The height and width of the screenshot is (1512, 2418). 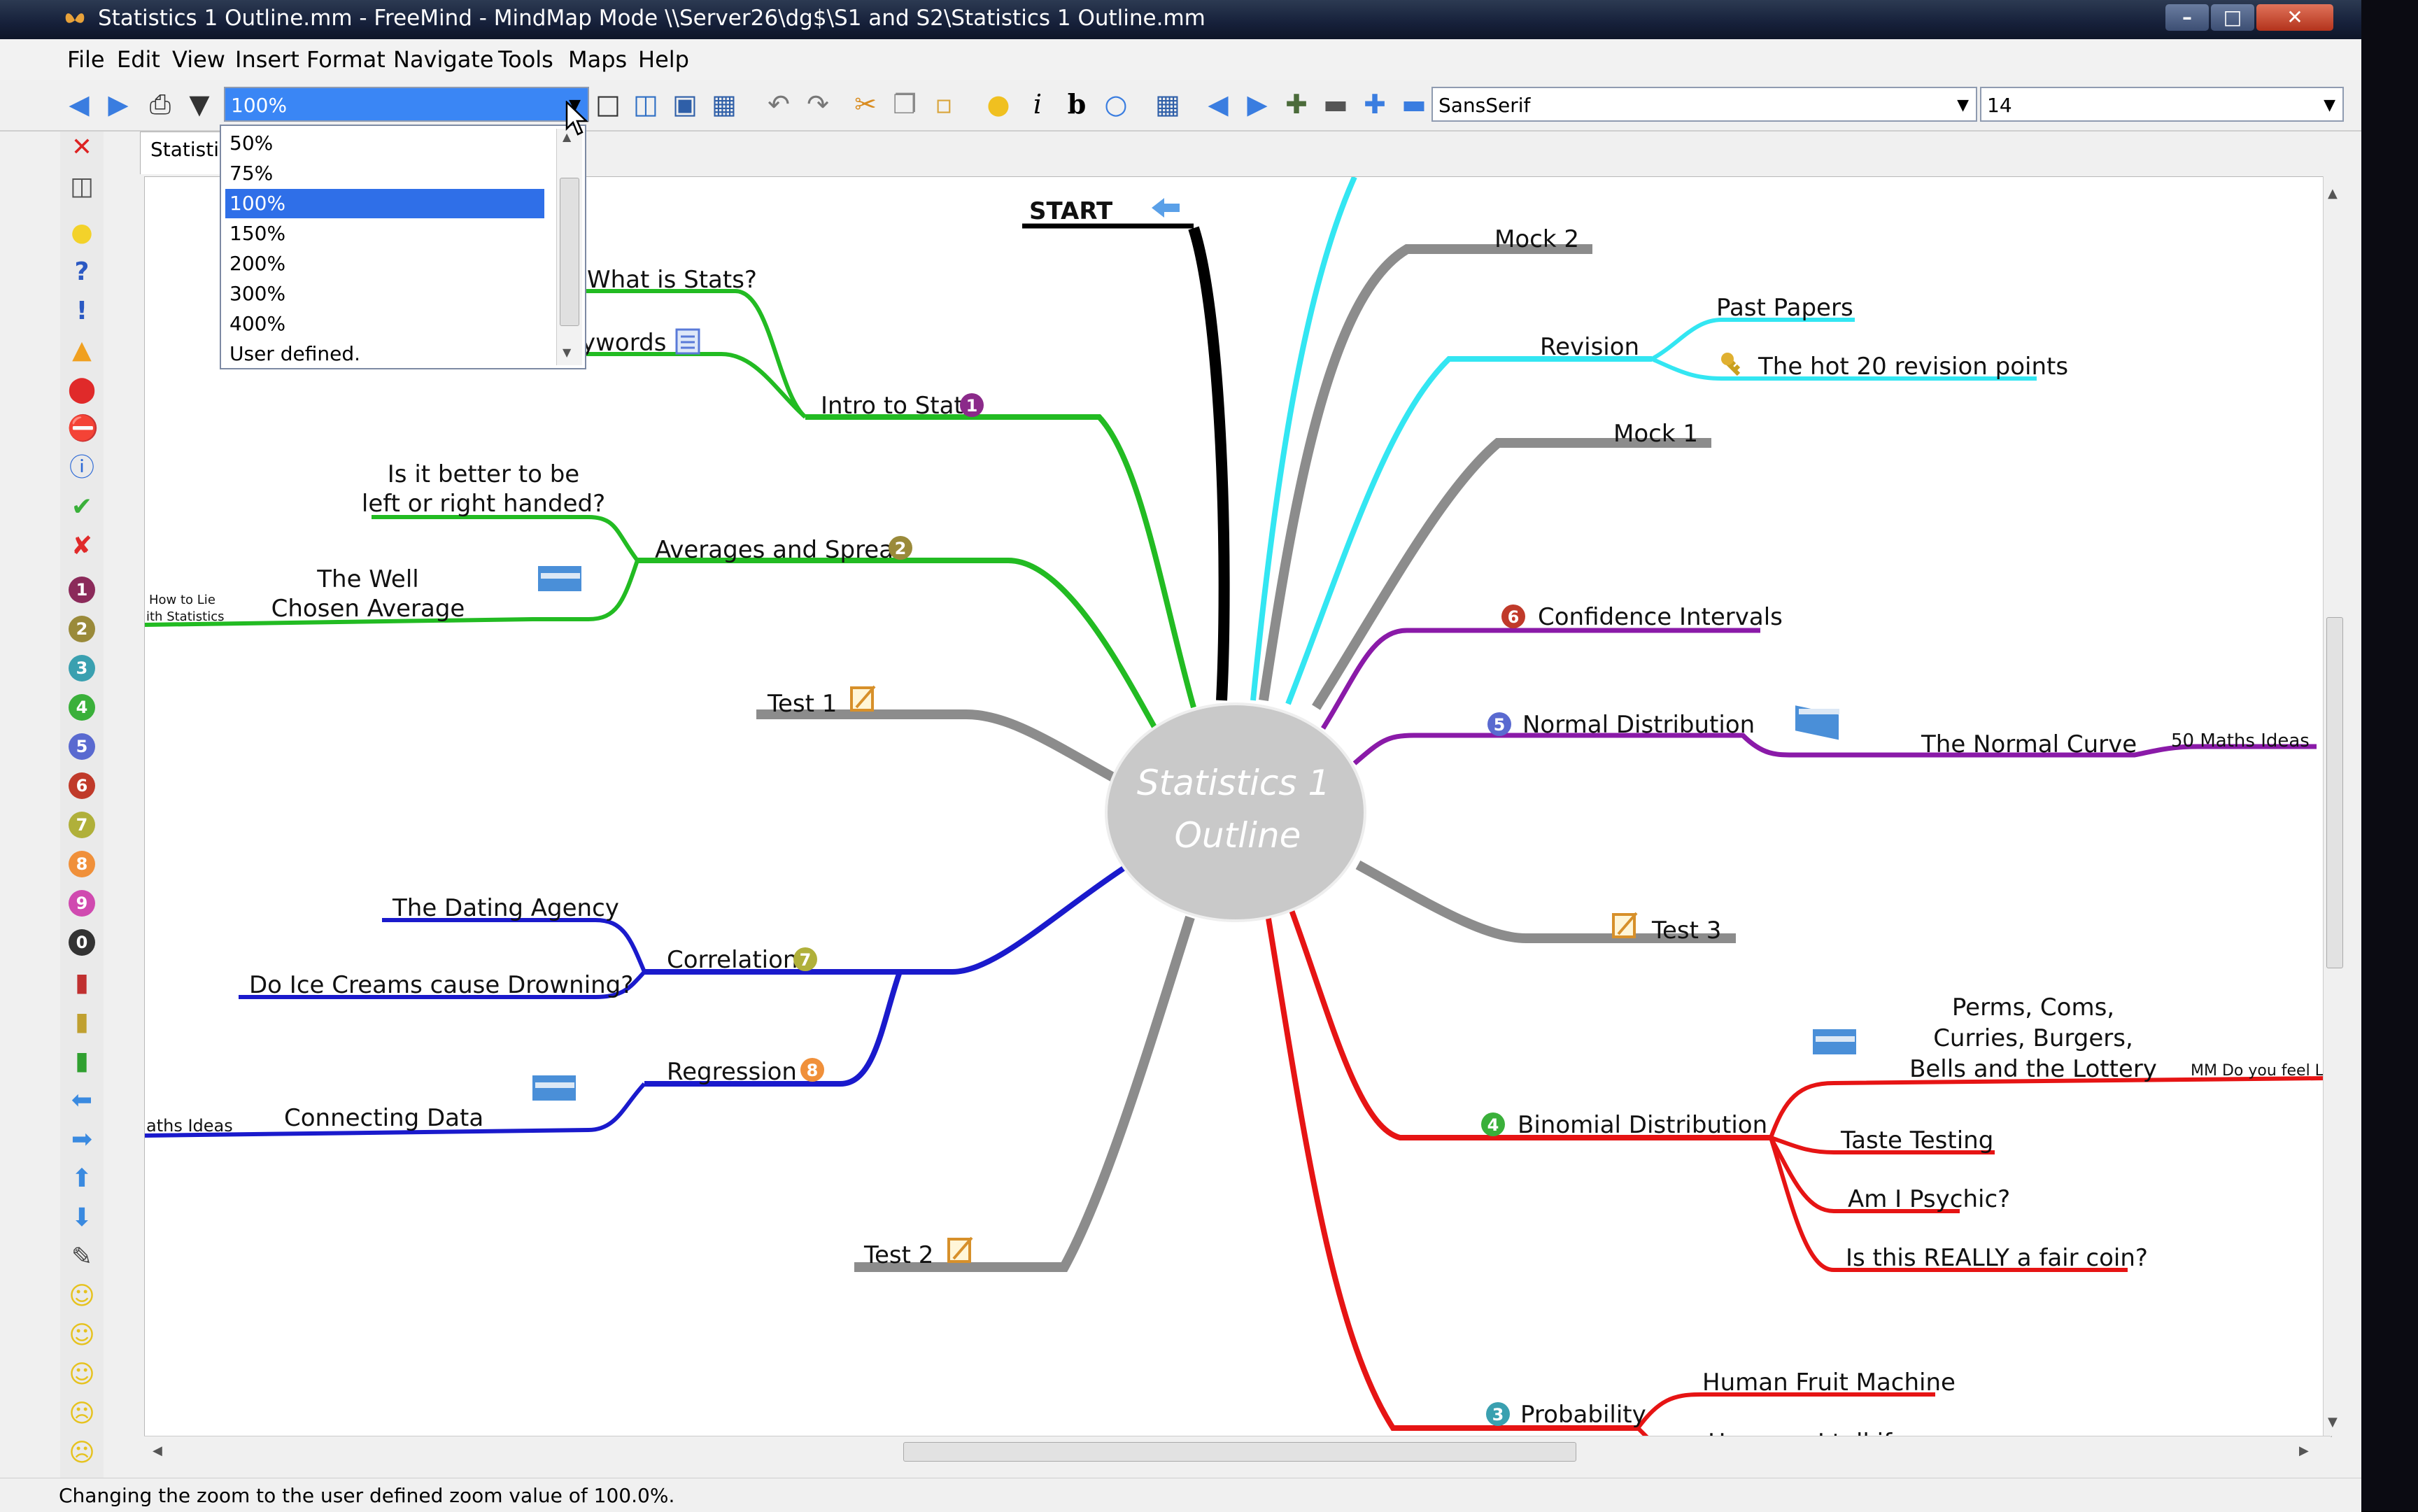 What do you see at coordinates (1704, 104) in the screenshot?
I see `font-family-combo: SansSerif ▼` at bounding box center [1704, 104].